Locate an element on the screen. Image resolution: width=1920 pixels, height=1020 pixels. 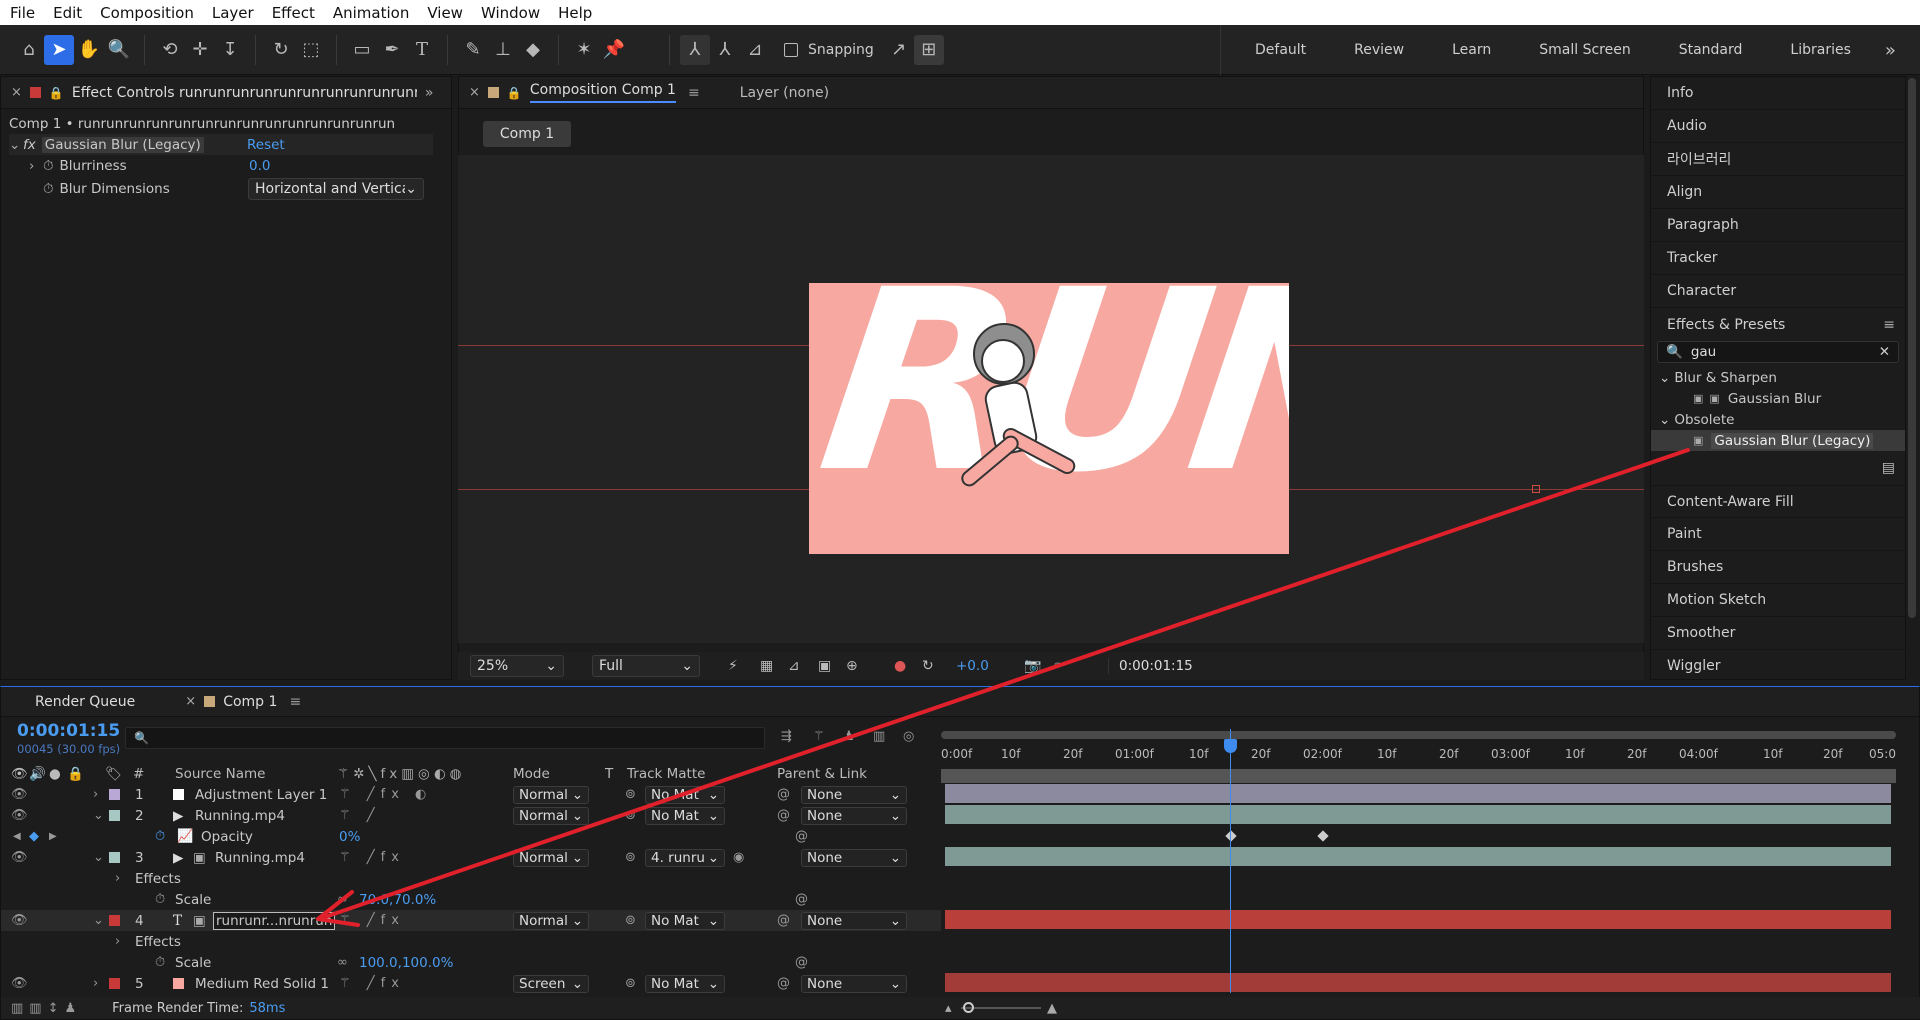
scale-property-row: ⏱ Scale ∞ 100.0,100.0% @ is located at coordinates (471, 962).